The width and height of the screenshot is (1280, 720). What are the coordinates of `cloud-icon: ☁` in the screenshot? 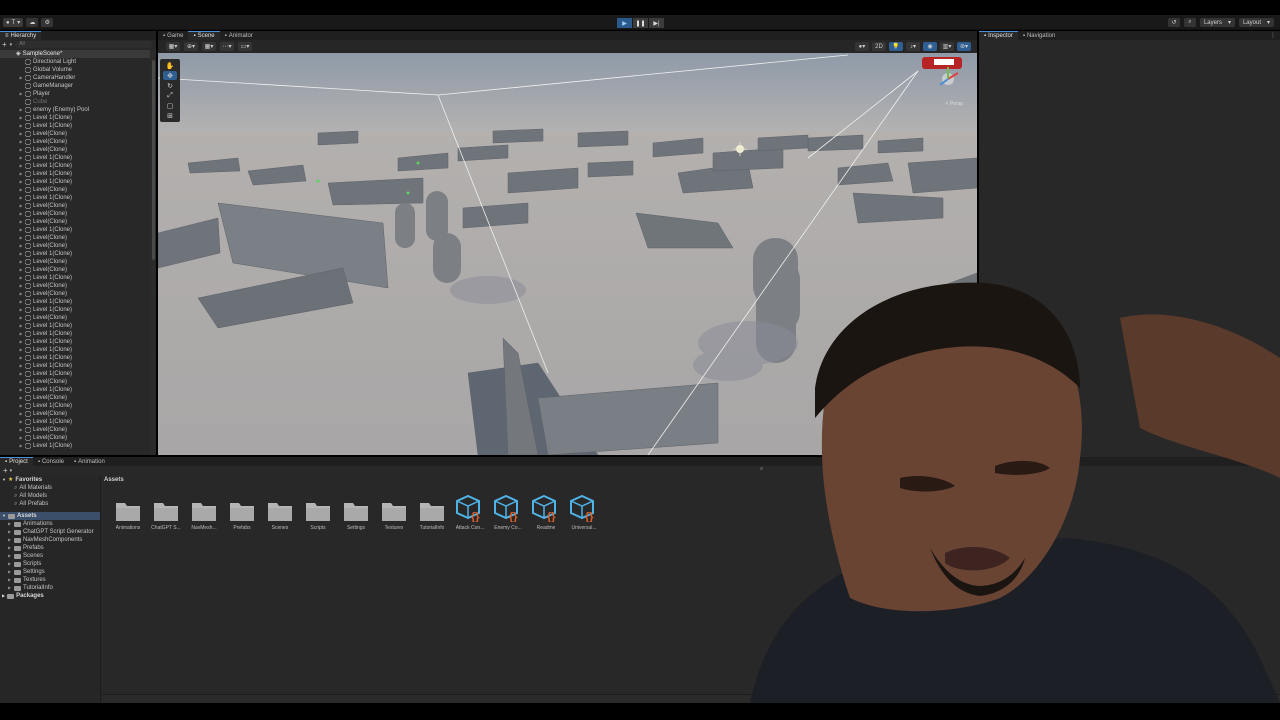 It's located at (32, 22).